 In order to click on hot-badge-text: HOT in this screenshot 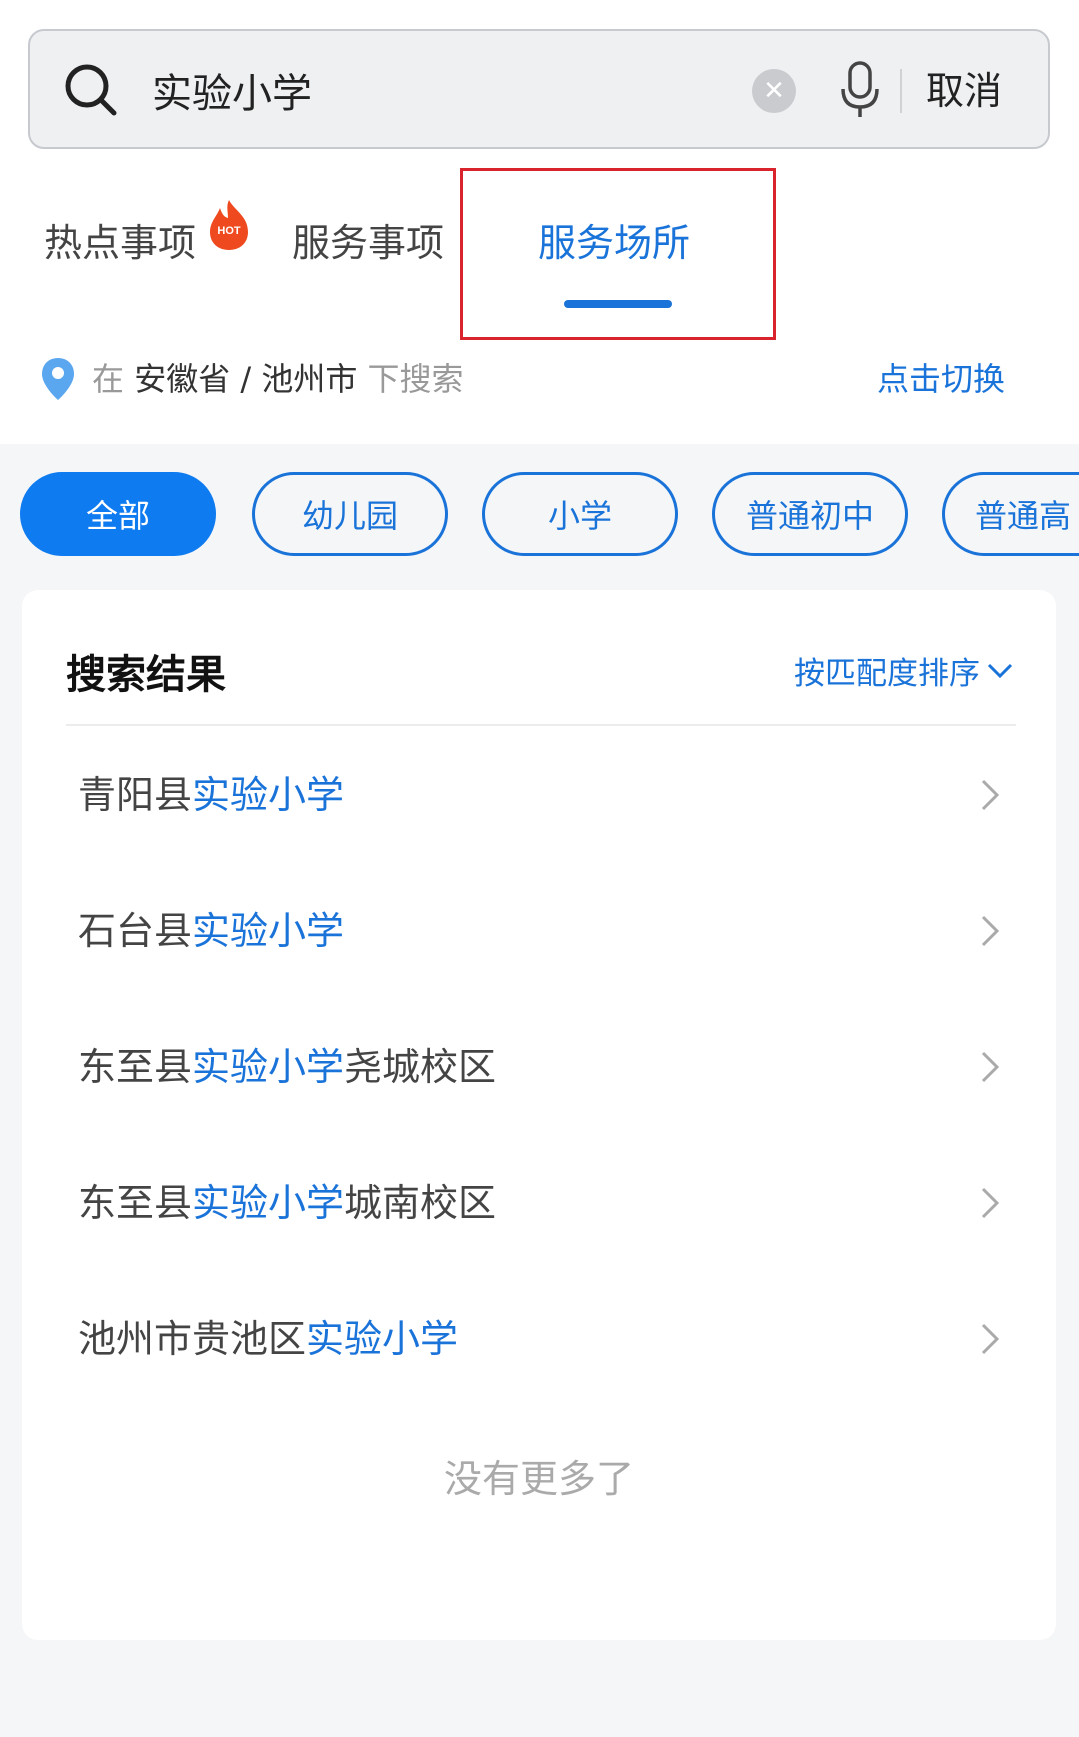, I will do `click(229, 231)`.